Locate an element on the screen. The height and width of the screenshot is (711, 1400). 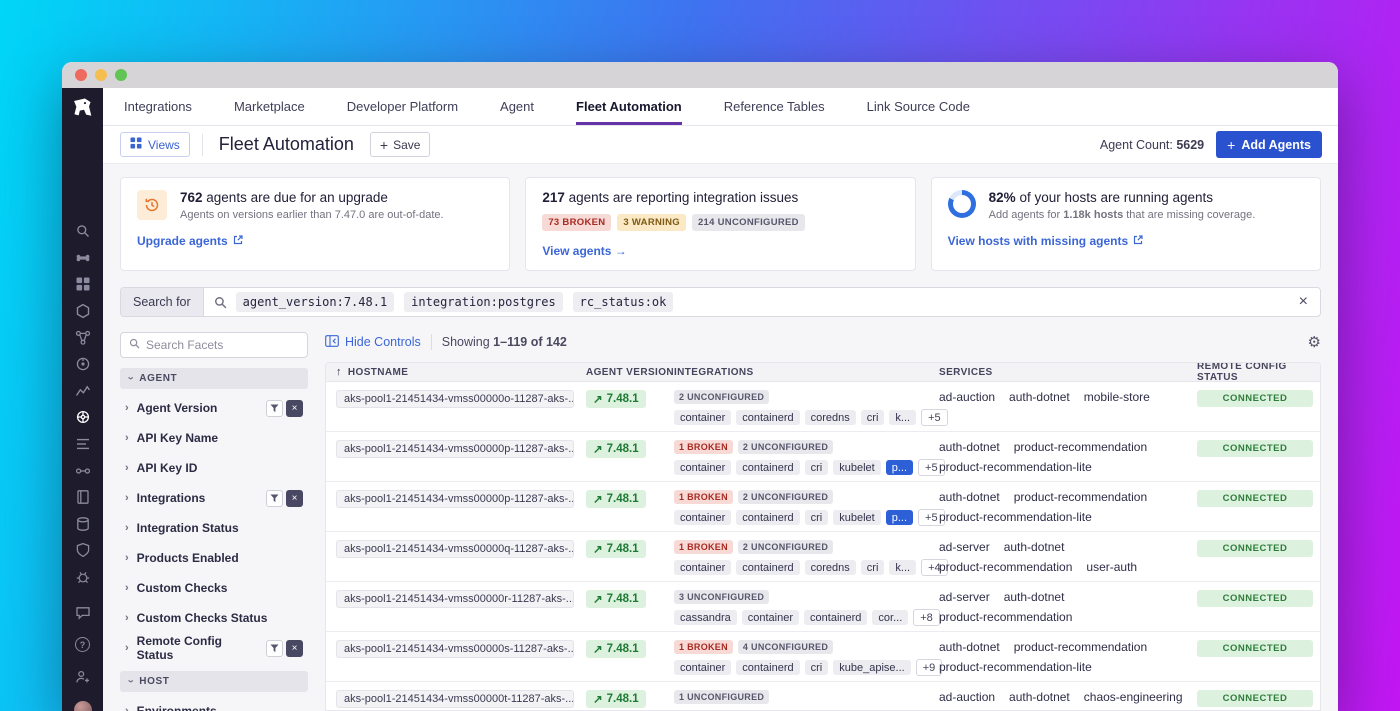
view-missing-hosts-link: View hosts with missing agents is located at coordinates (1046, 241).